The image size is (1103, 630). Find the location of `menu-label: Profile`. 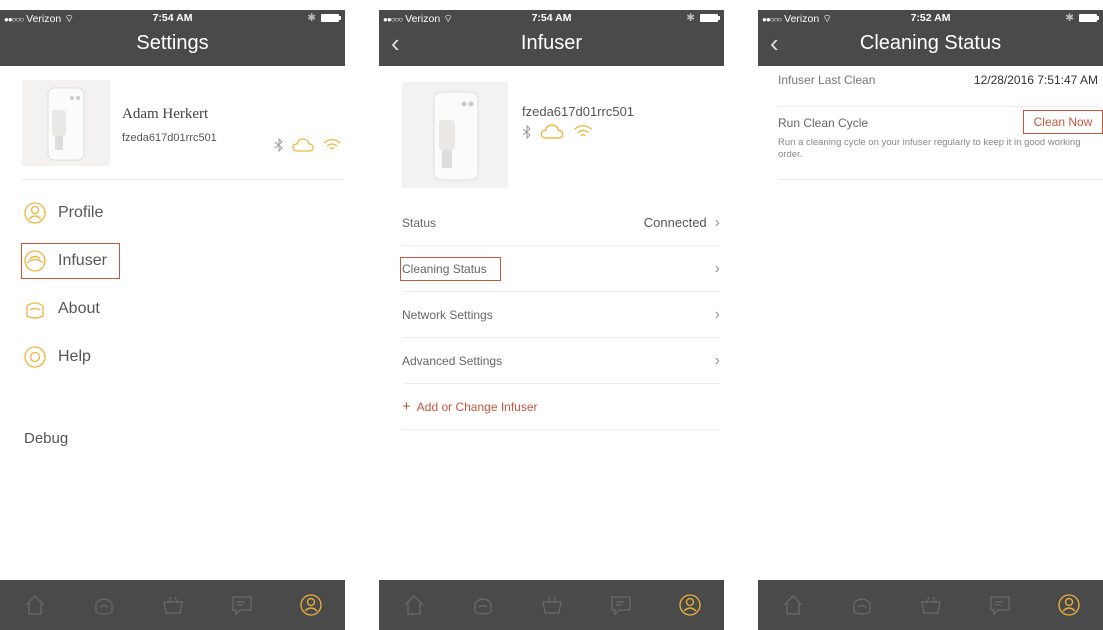

menu-label: Profile is located at coordinates (81, 212).